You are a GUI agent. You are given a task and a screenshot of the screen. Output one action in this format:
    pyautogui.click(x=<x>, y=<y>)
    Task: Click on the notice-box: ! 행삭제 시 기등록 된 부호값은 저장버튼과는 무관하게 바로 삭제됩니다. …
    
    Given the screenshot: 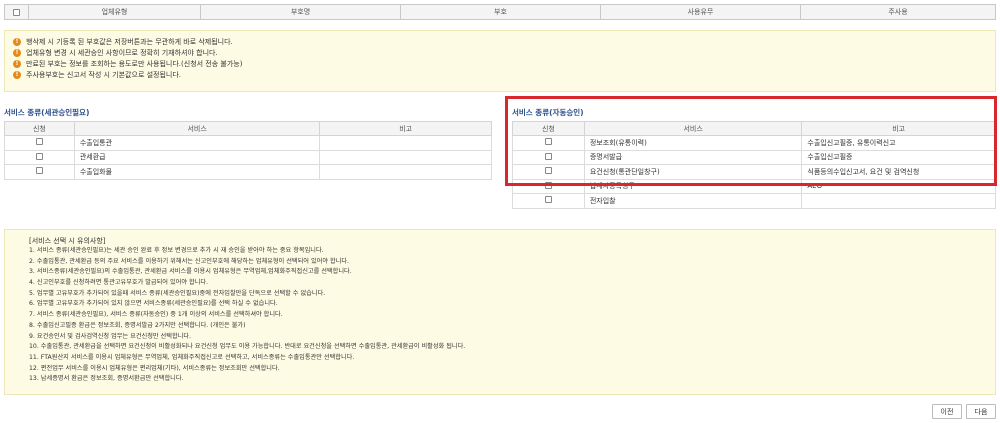 What is the action you would take?
    pyautogui.click(x=500, y=61)
    